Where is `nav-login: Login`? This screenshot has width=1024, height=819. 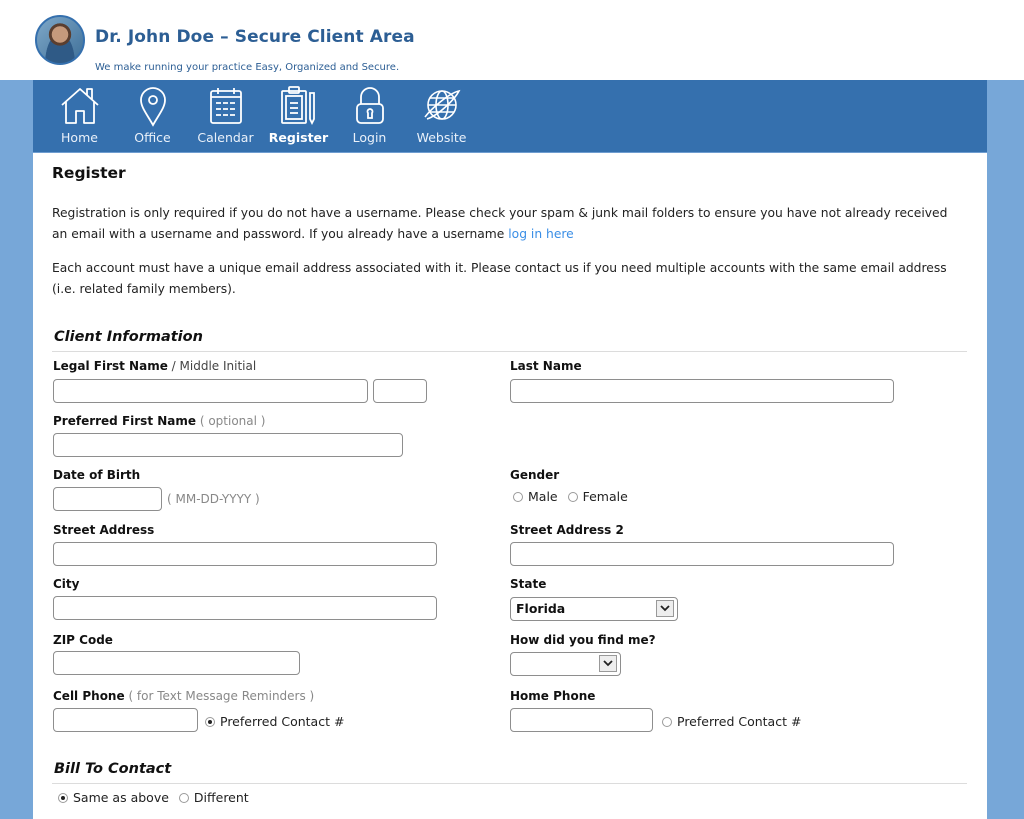
nav-login: Login is located at coordinates (369, 116).